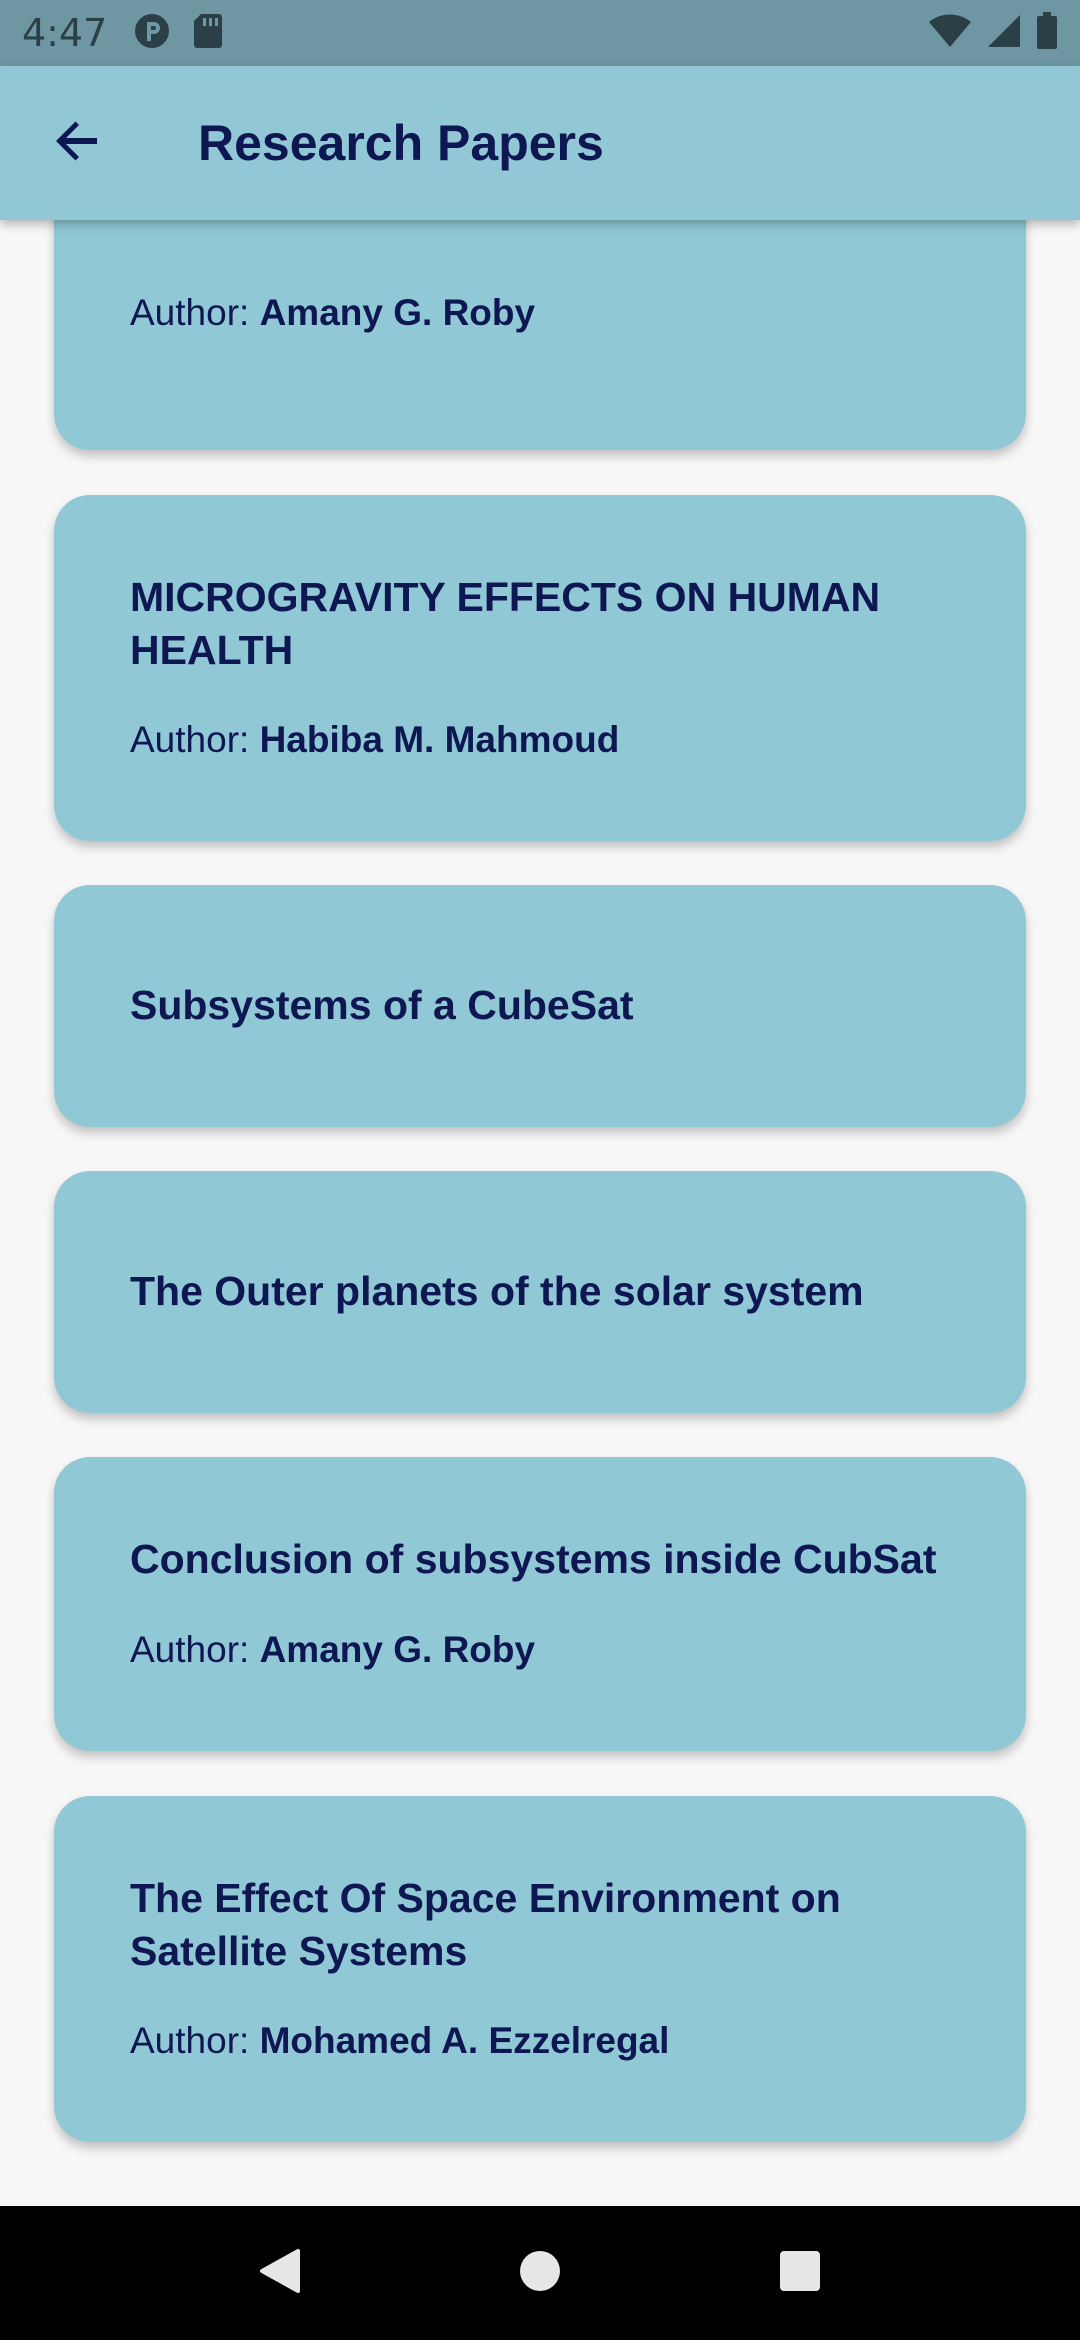 The image size is (1080, 2340). I want to click on system-nav-bar, so click(540, 2273).